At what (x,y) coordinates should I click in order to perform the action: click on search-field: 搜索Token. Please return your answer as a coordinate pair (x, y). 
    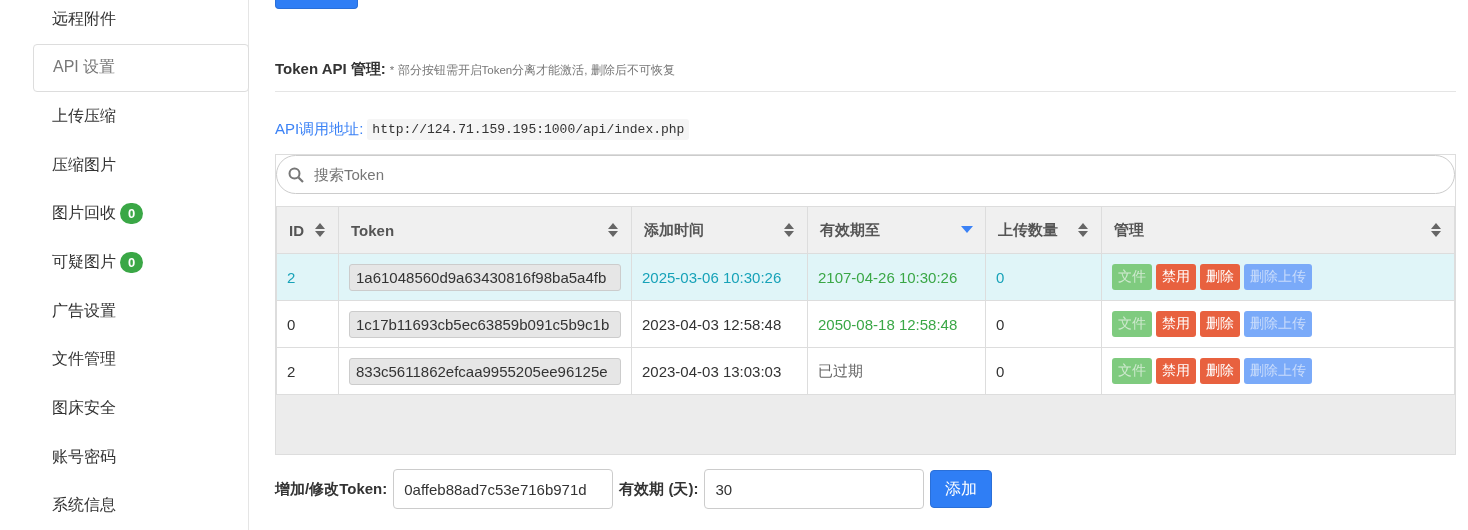
    Looking at the image, I should click on (865, 174).